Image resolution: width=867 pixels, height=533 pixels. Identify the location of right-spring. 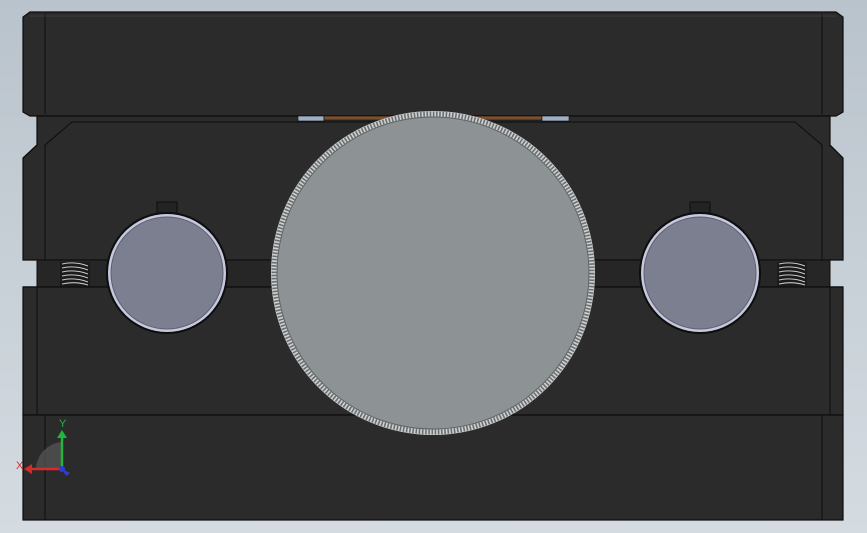
(792, 274).